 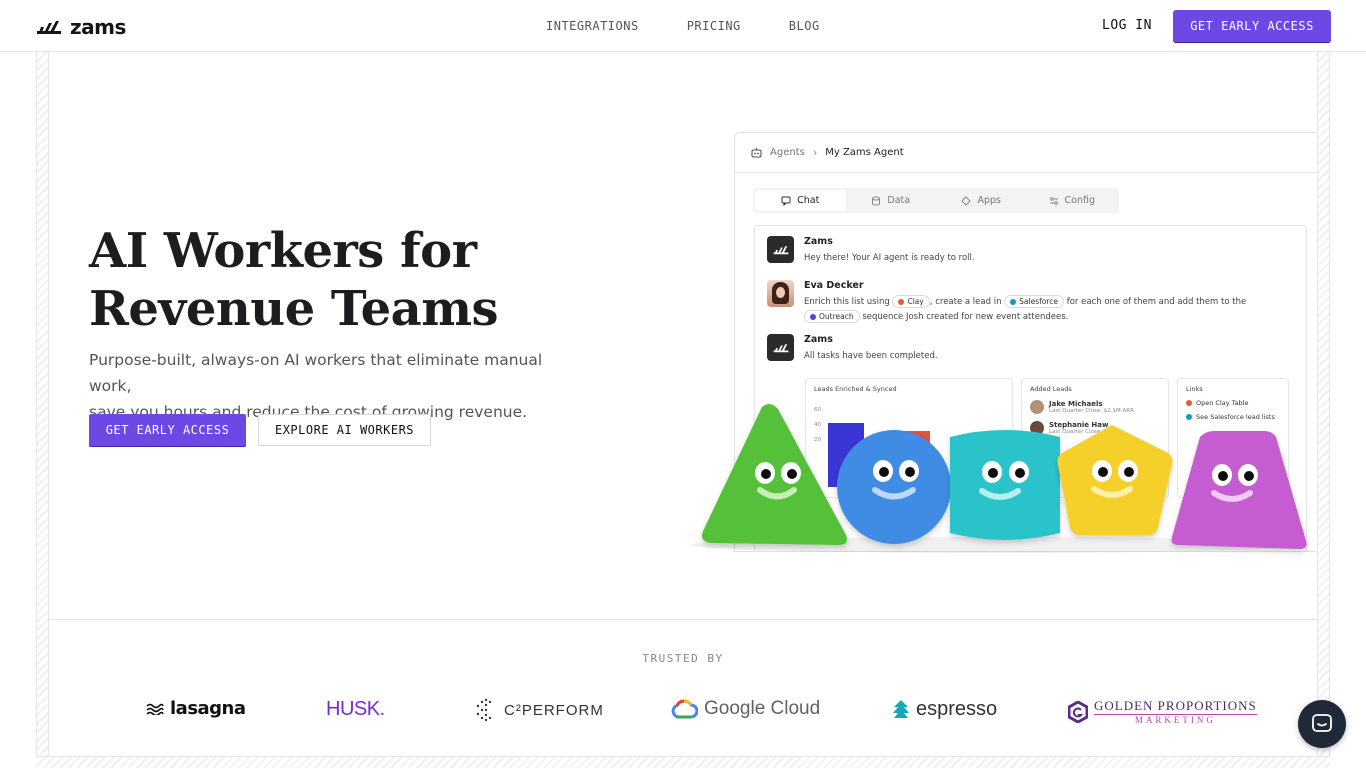 I want to click on lasagna-logo: lasagna, so click(x=196, y=708).